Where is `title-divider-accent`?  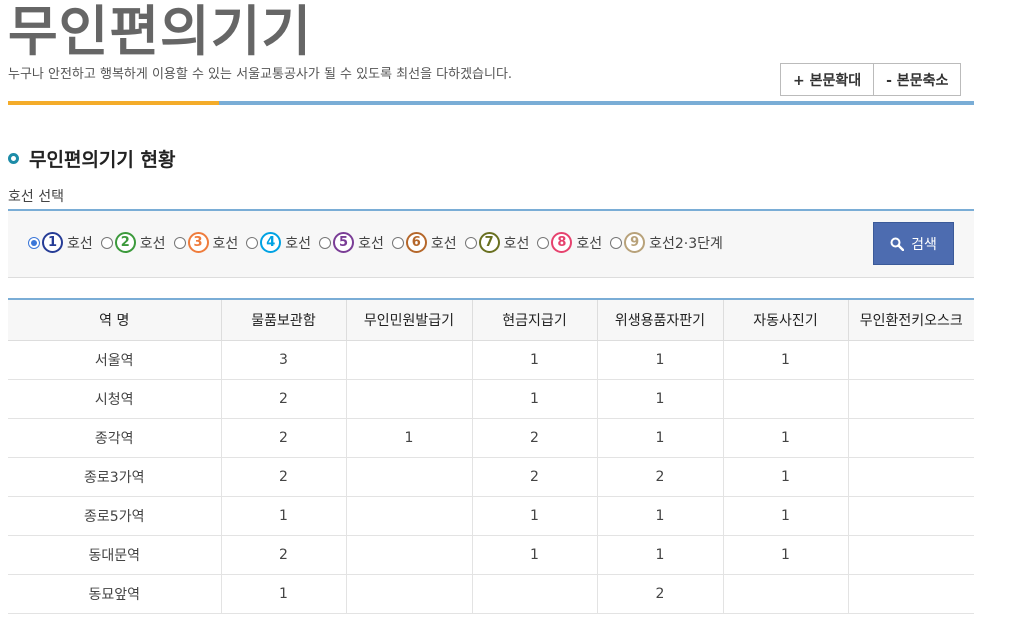 title-divider-accent is located at coordinates (113, 103).